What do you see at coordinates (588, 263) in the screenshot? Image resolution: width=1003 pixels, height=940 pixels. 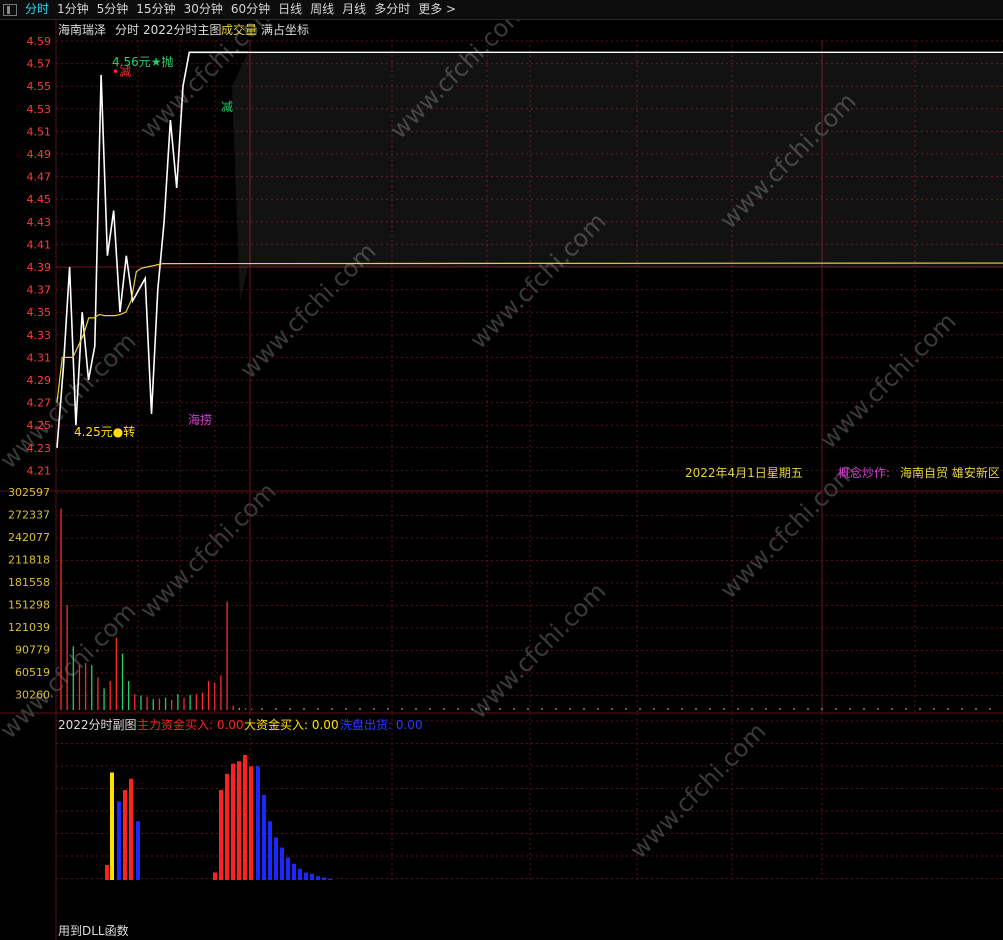 I see `average-line-flat` at bounding box center [588, 263].